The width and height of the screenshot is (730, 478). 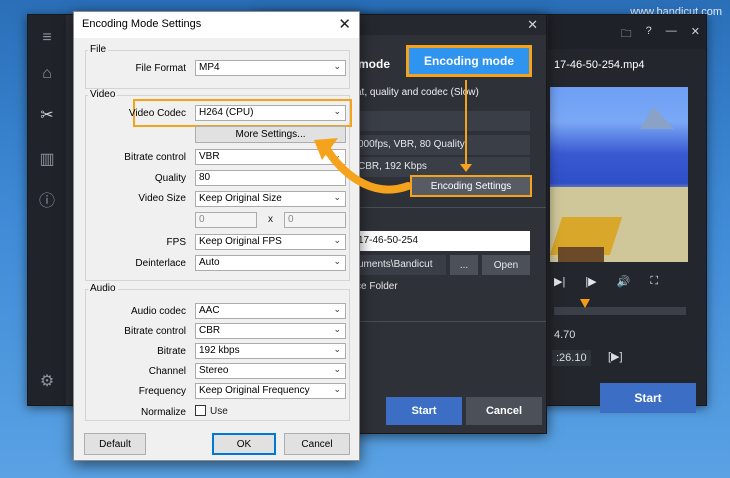 I want to click on mode-label: mode, so click(x=374, y=64).